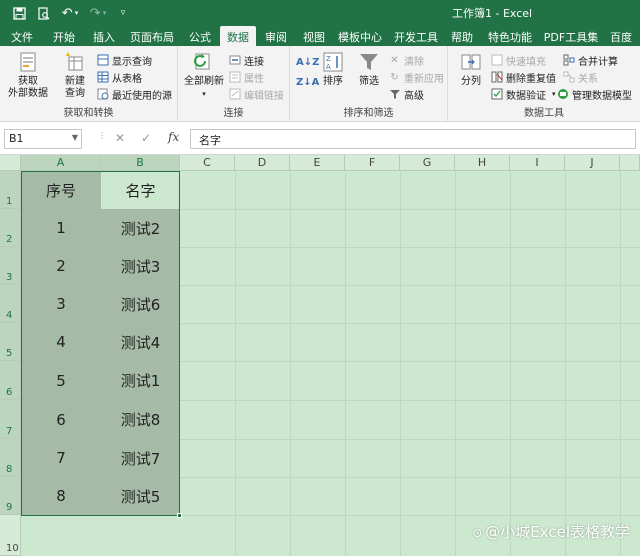 The height and width of the screenshot is (556, 640). Describe the element at coordinates (264, 96) in the screenshot. I see `edit-links-label: 编辑链接` at that location.